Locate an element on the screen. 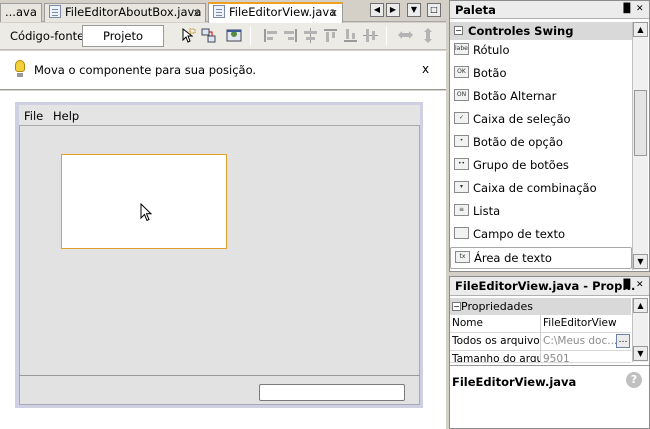  properties-category: − Propriedades is located at coordinates (540, 306).